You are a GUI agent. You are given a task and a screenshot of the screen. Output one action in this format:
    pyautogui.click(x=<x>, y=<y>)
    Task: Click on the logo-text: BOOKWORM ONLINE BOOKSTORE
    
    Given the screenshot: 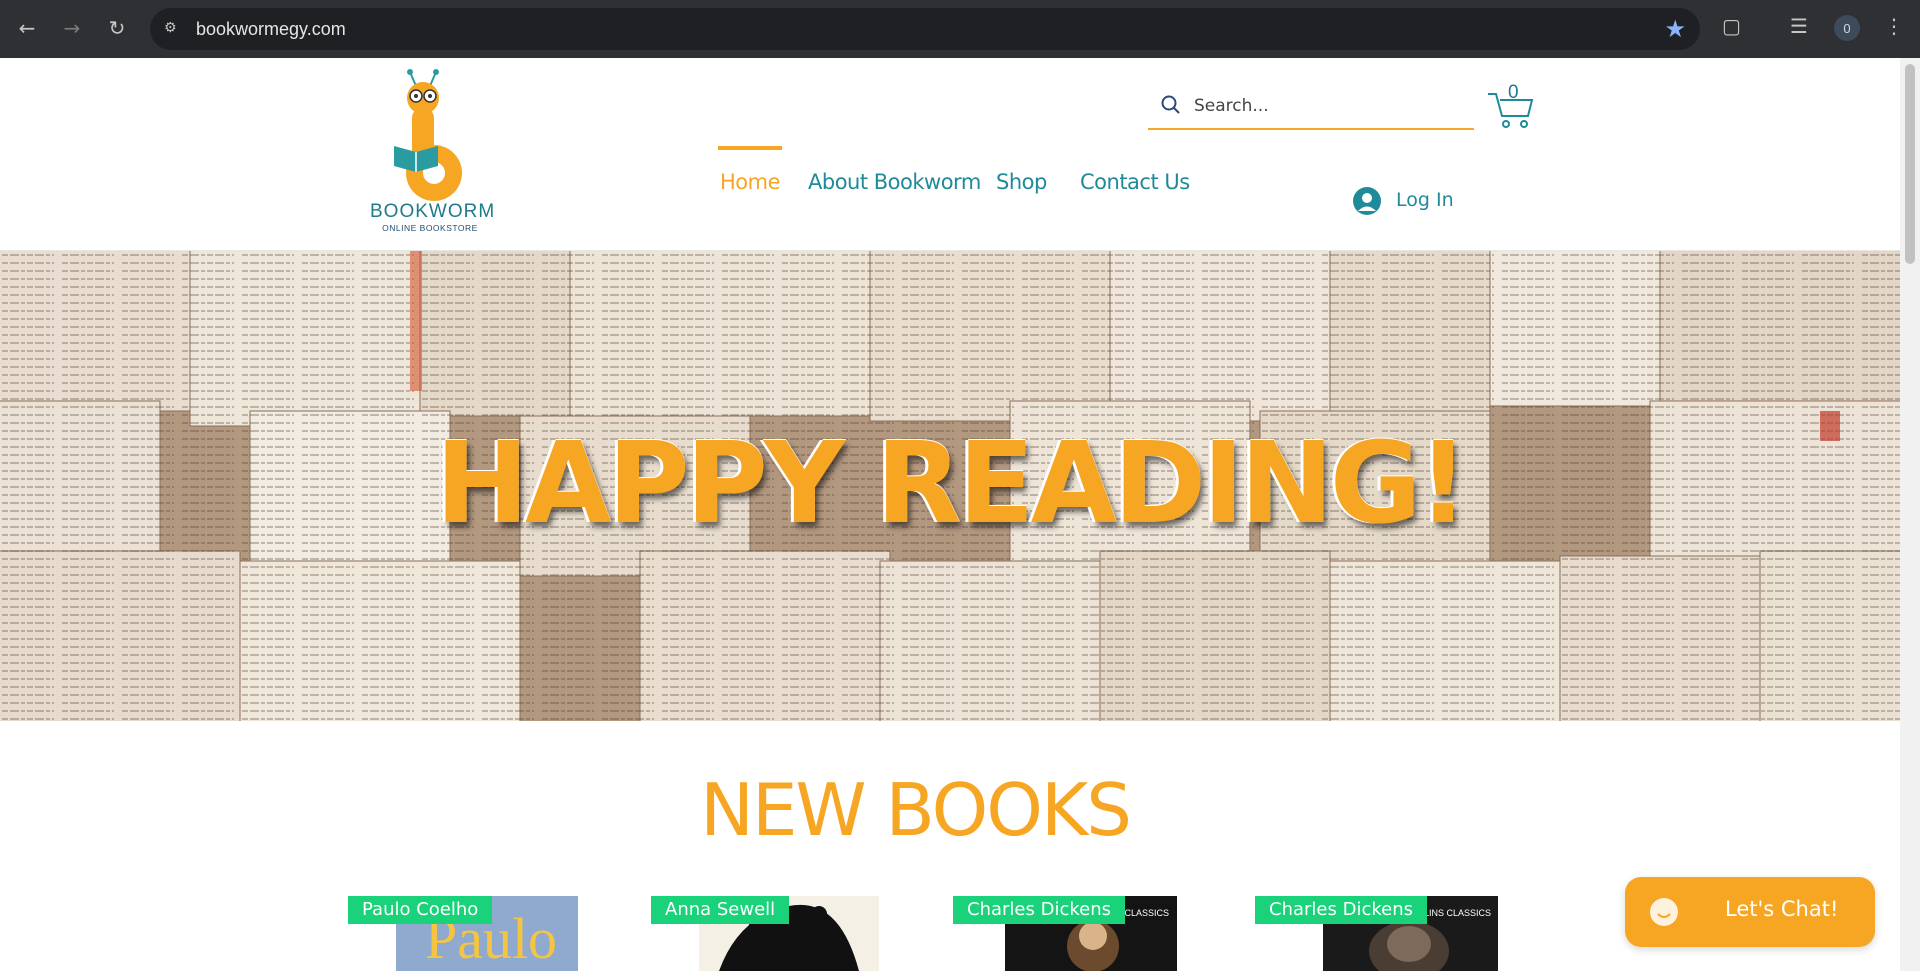 What is the action you would take?
    pyautogui.click(x=433, y=217)
    